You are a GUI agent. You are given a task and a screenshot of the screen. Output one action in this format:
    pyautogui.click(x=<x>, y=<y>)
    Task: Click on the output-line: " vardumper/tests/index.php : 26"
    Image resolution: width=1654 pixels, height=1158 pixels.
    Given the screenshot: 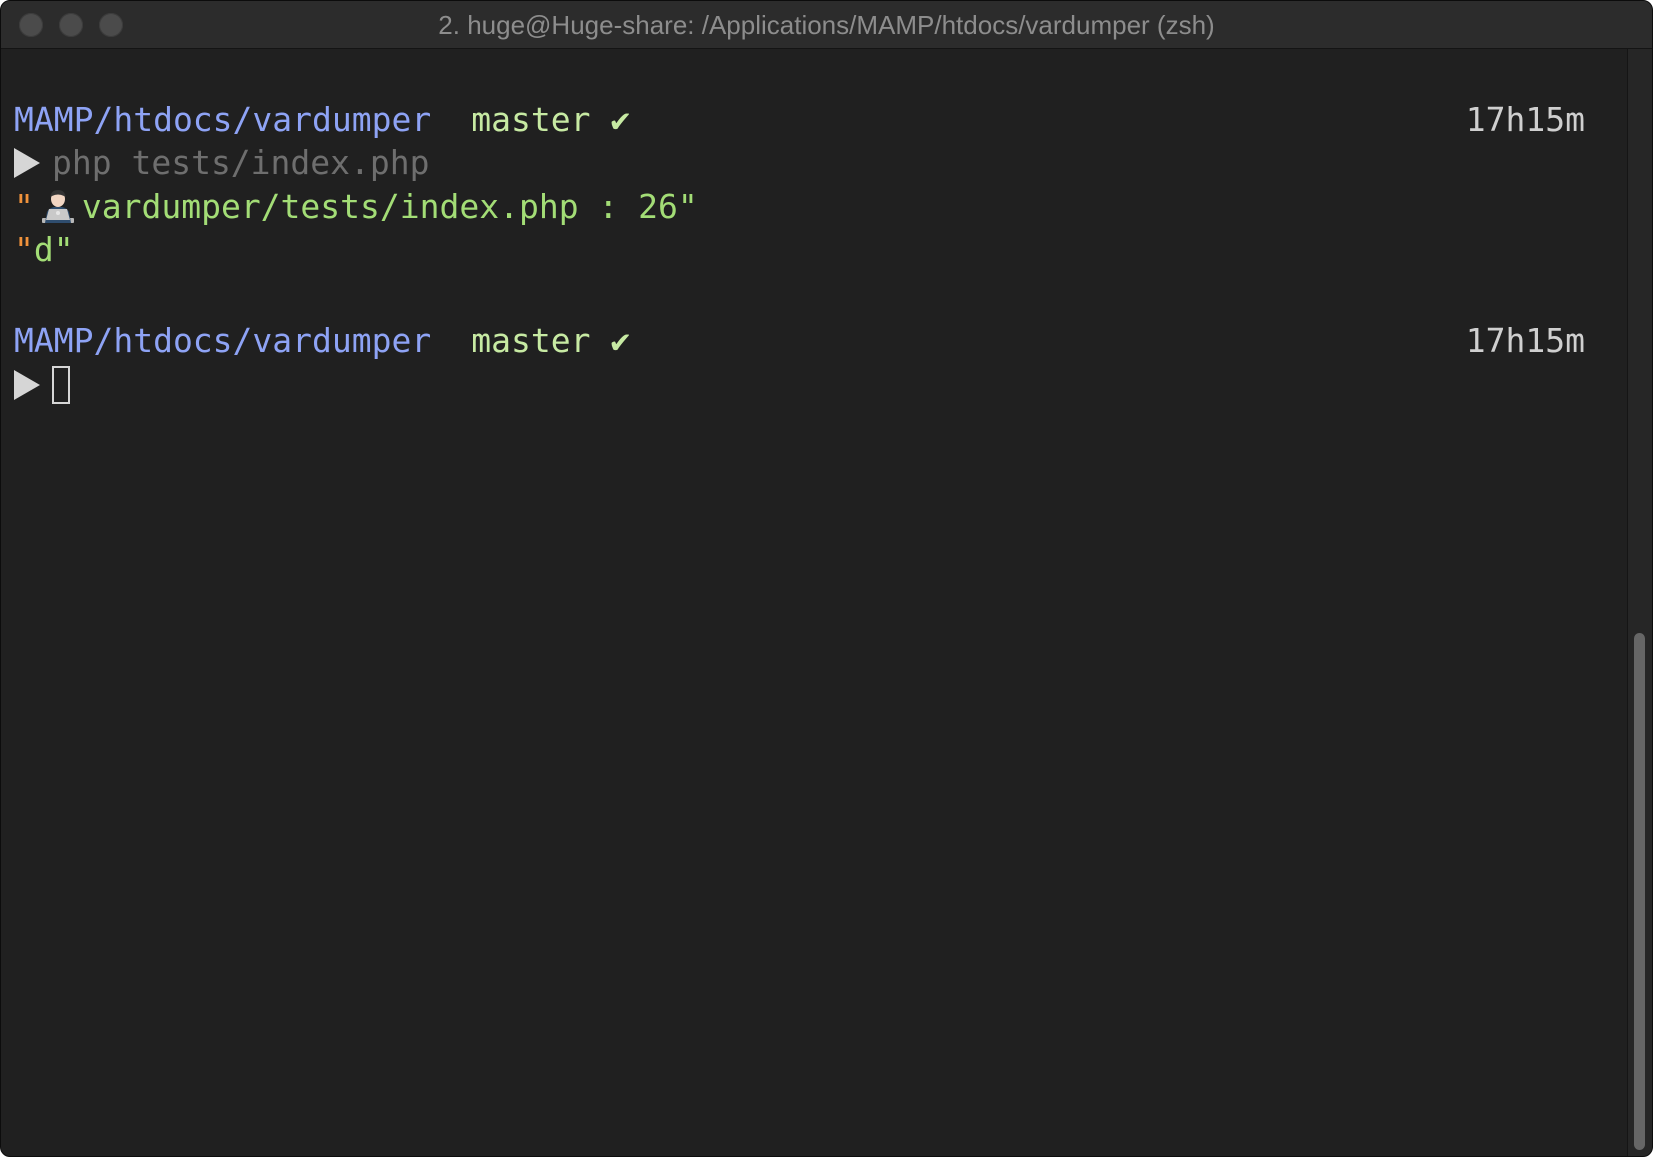 What is the action you would take?
    pyautogui.click(x=356, y=207)
    